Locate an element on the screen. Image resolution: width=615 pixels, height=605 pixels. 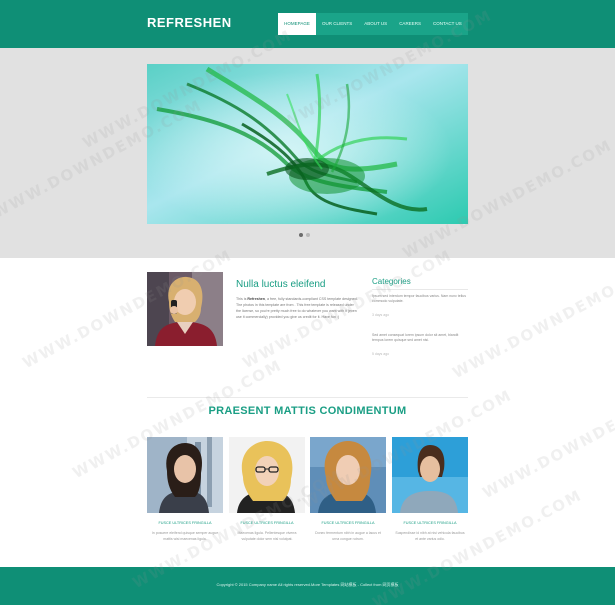
nav-item-our-clients: OUR CLIENTS is located at coordinates (337, 24).